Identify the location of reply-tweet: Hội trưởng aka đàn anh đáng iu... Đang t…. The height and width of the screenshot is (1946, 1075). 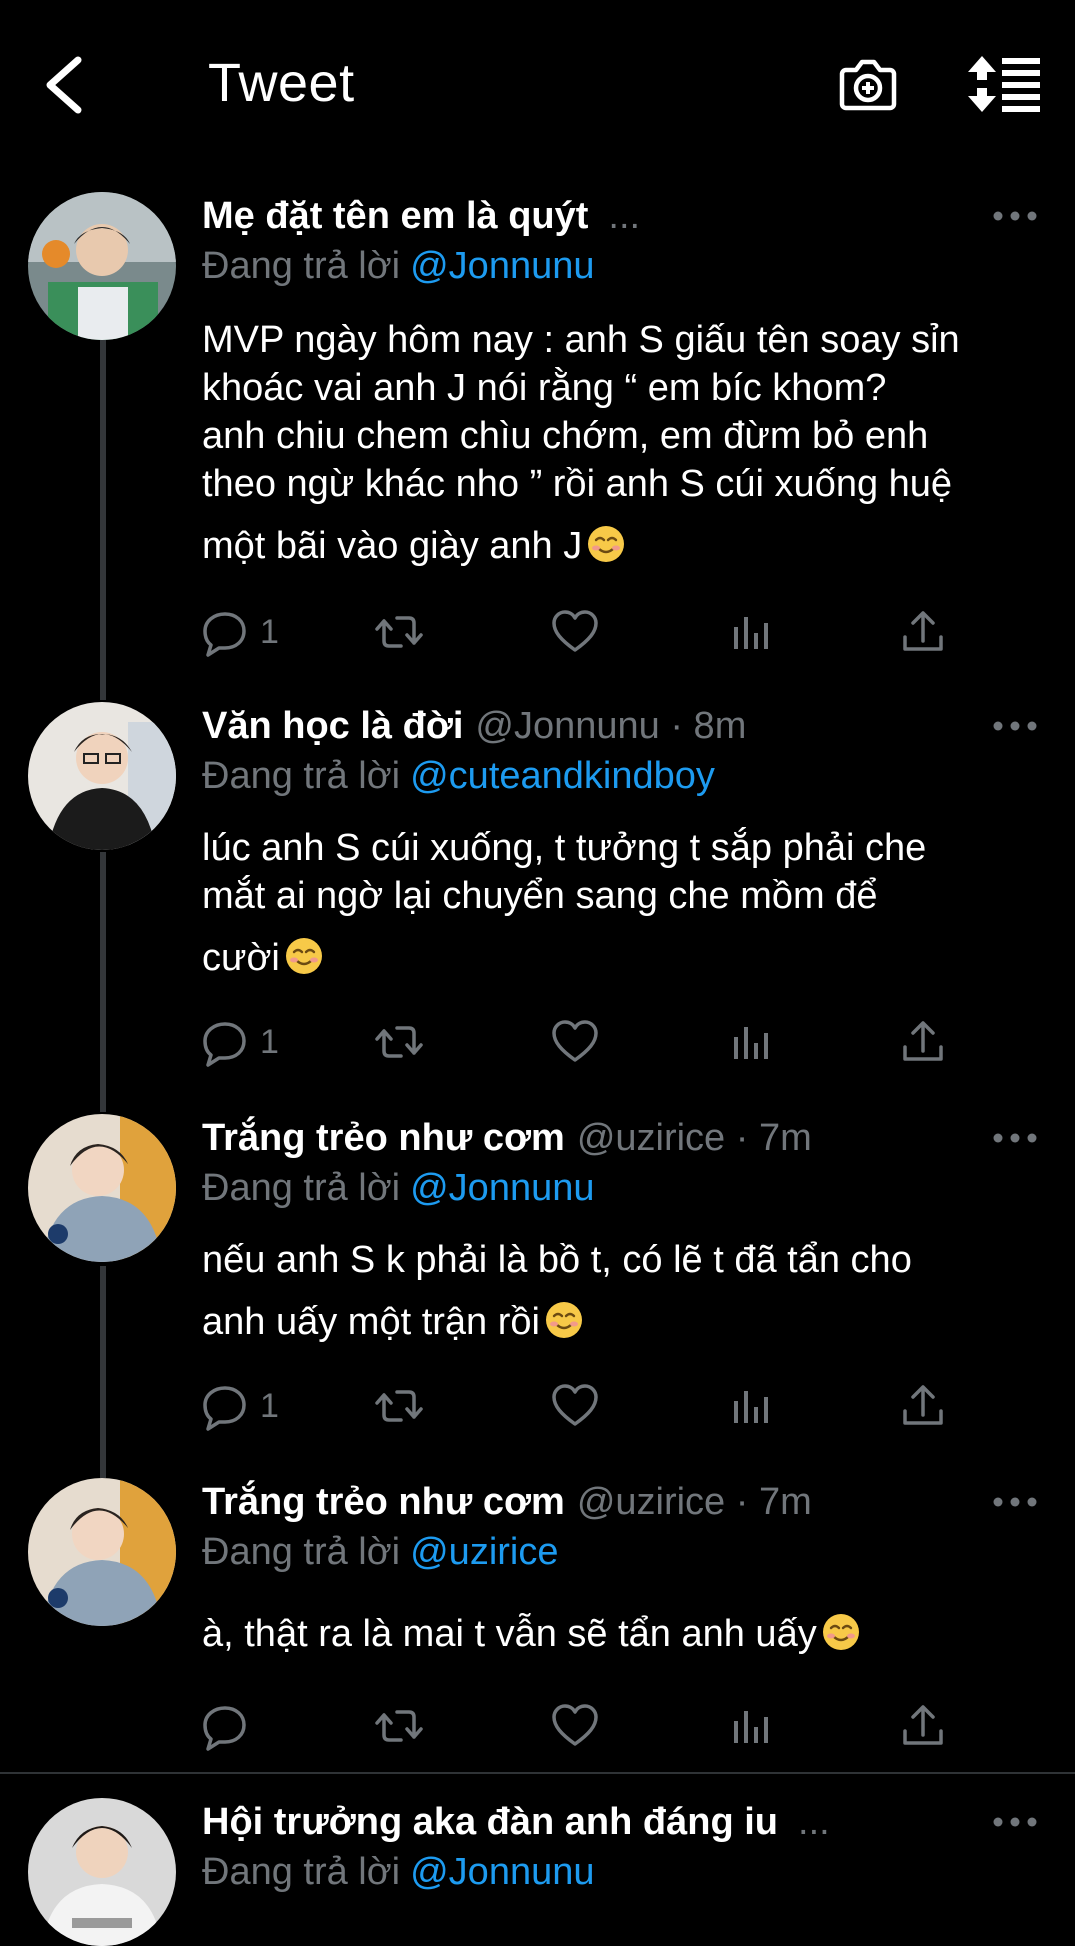
(537, 1872).